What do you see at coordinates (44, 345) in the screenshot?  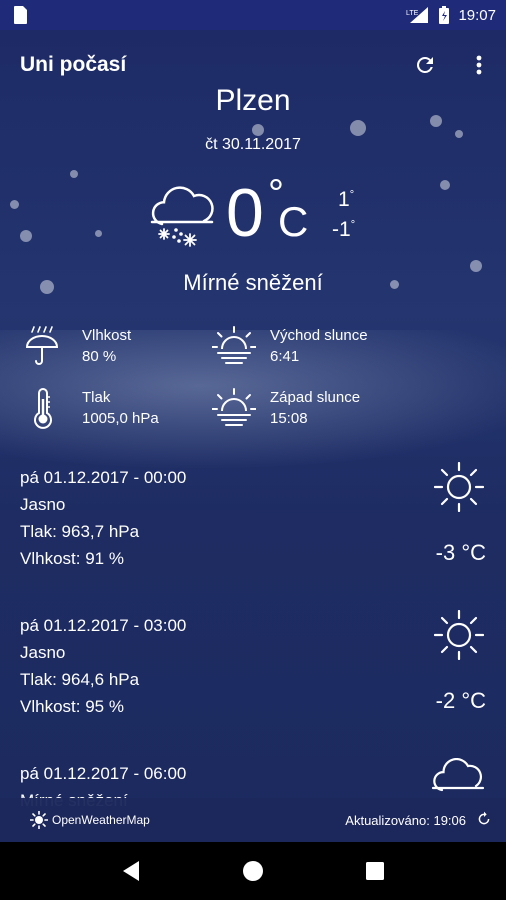 I see `umbrella-rain-icon` at bounding box center [44, 345].